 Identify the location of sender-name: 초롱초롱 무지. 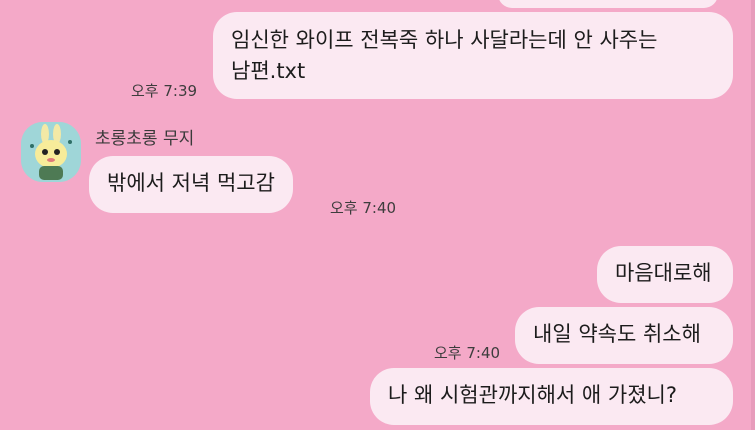
(144, 136).